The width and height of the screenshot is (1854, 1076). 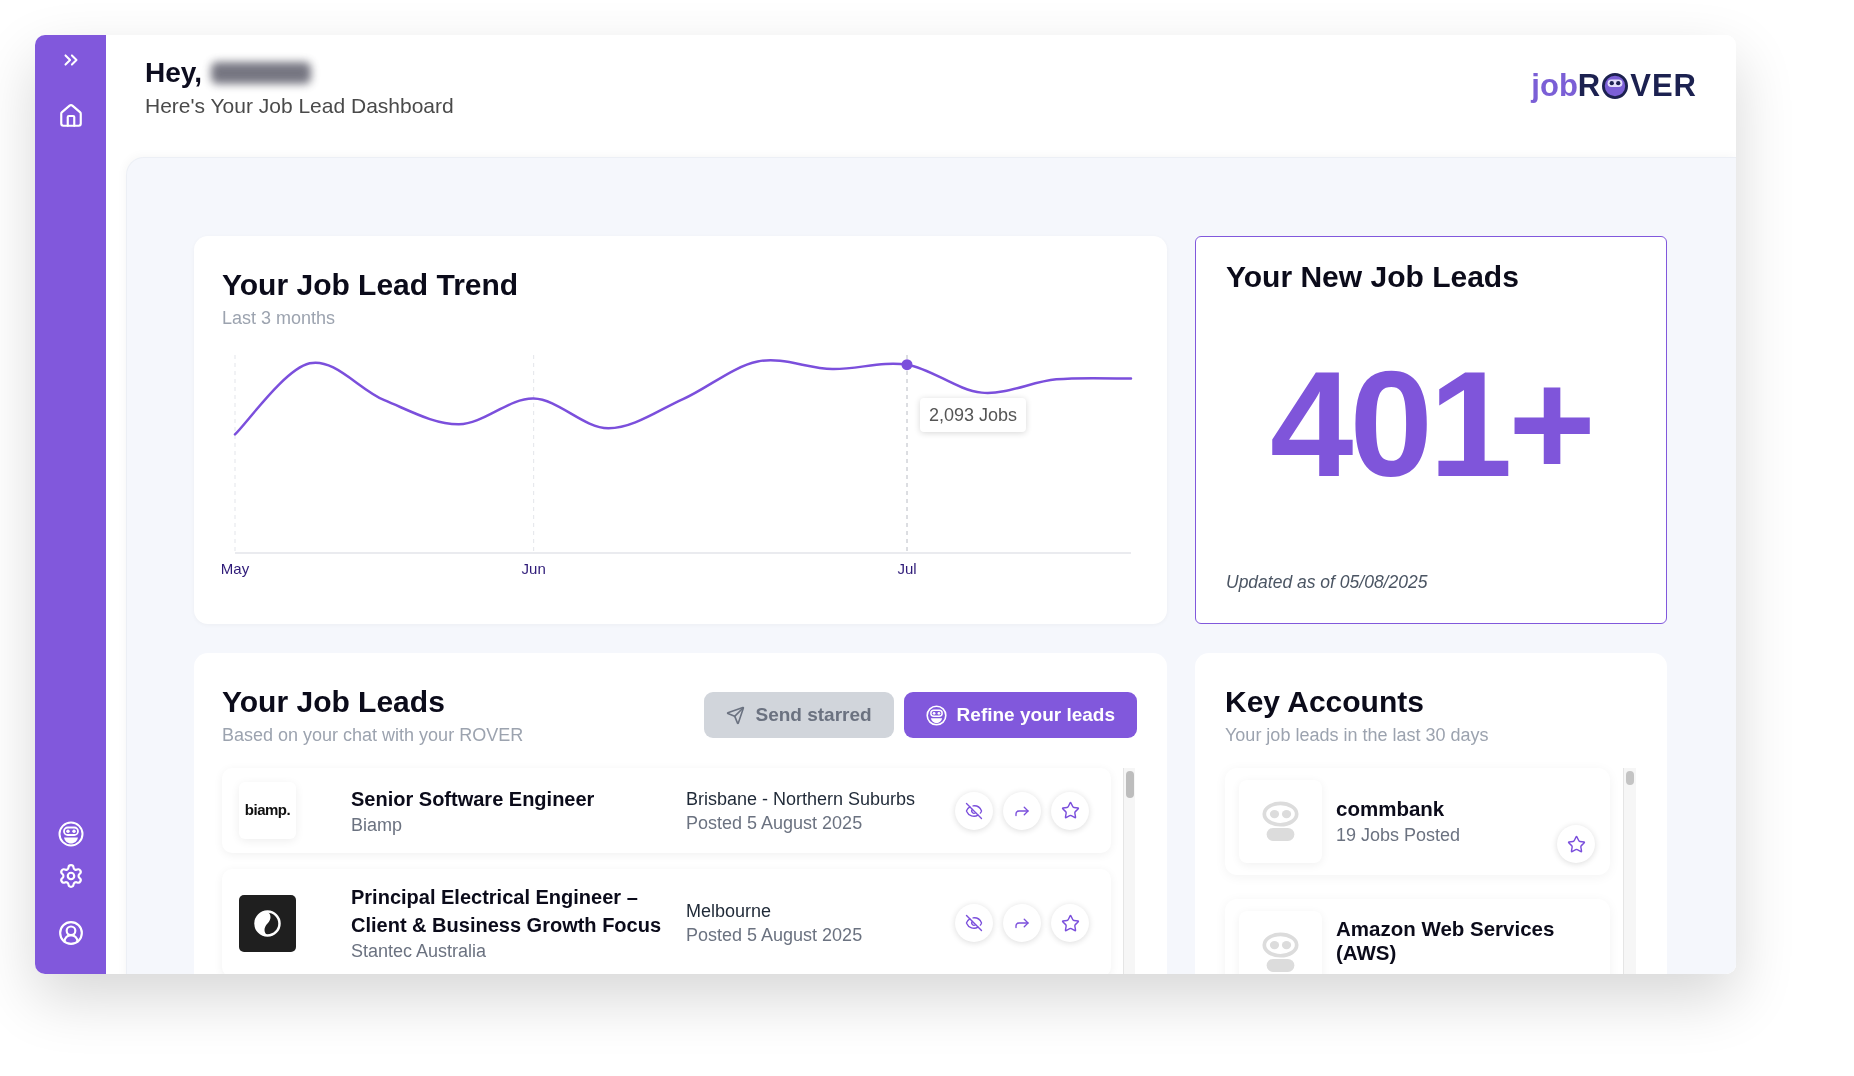 I want to click on home-icon, so click(x=70, y=116).